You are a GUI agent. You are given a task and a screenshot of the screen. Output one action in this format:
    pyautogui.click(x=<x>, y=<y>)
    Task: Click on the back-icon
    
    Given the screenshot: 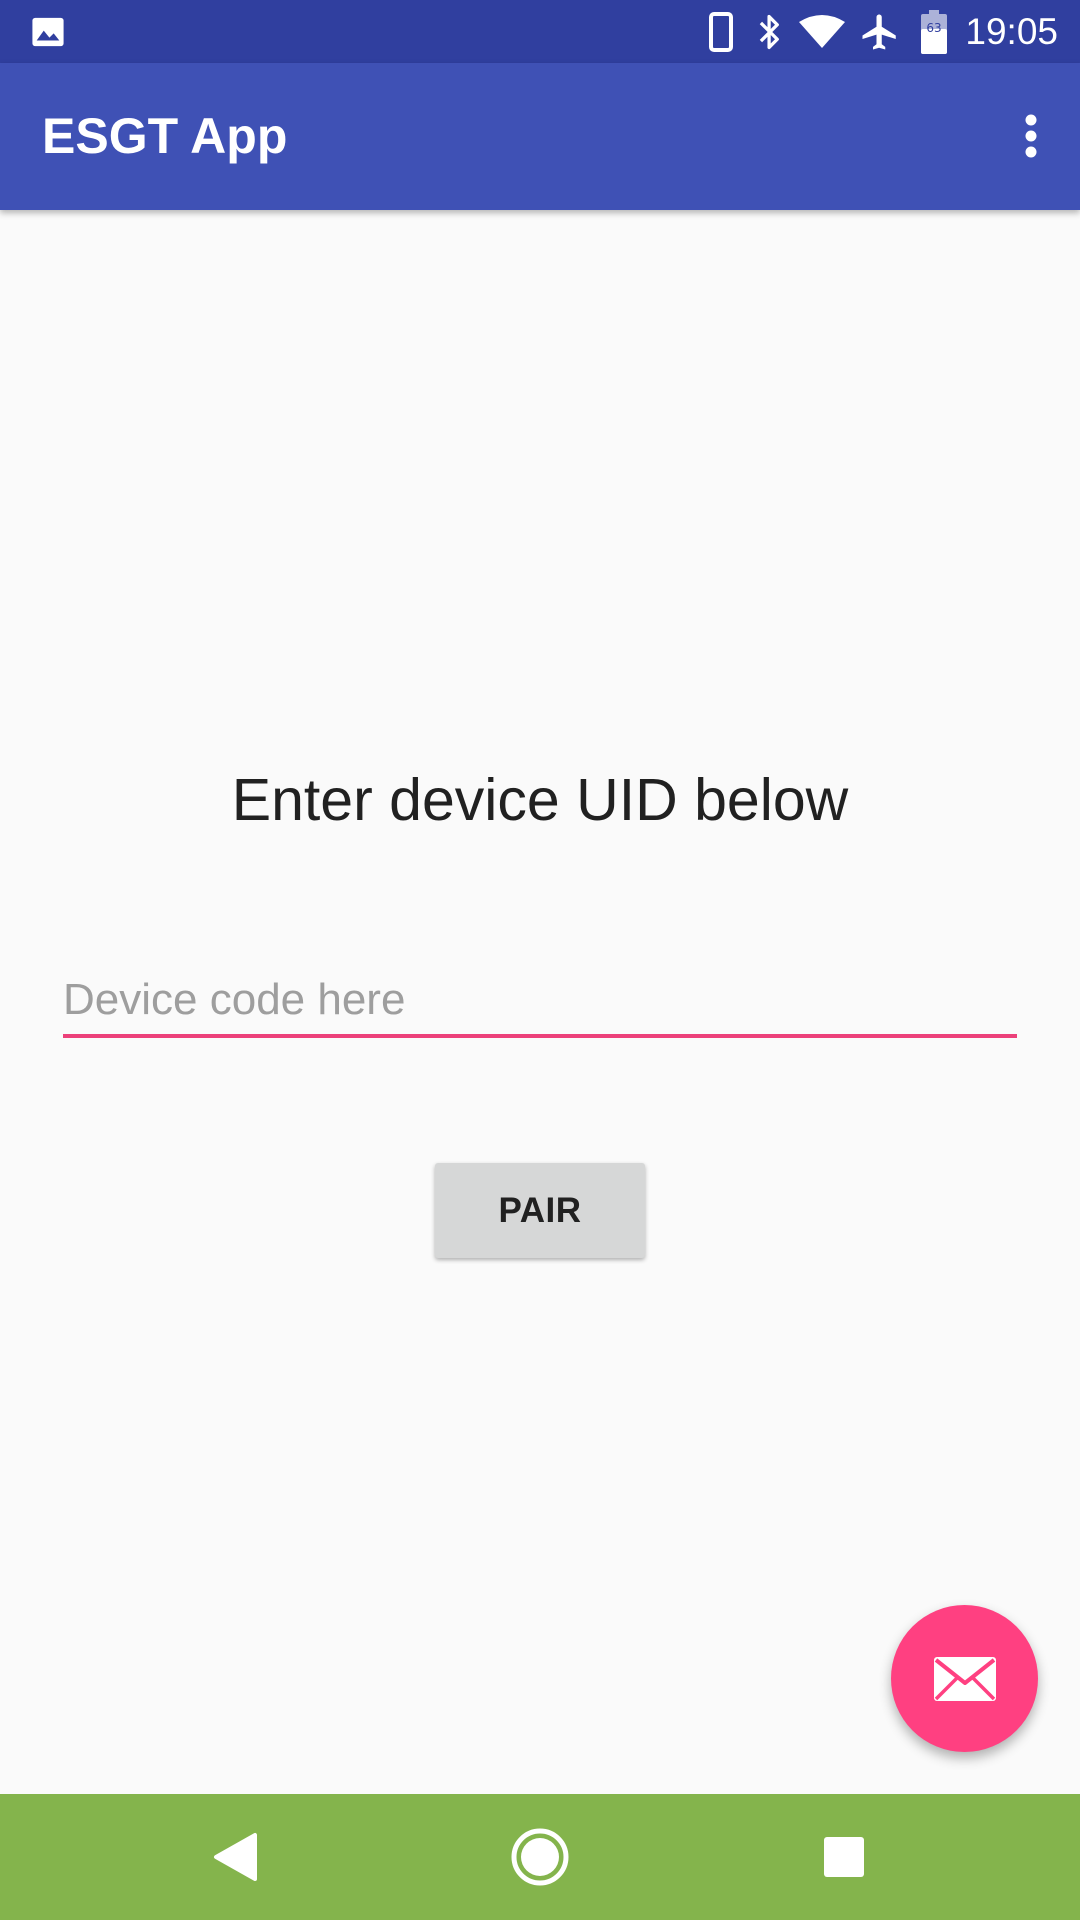 What is the action you would take?
    pyautogui.click(x=235, y=1857)
    